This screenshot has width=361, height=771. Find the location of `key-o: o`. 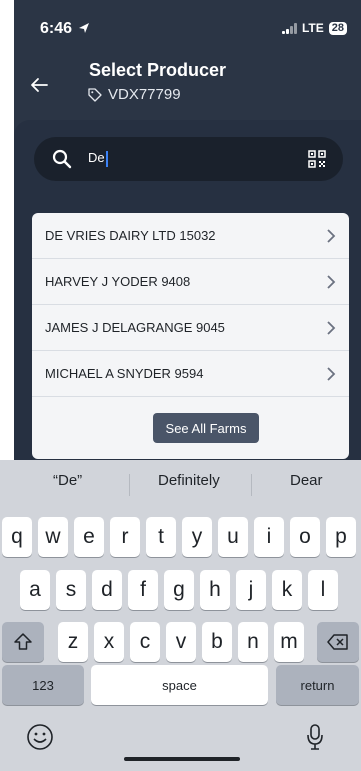

key-o: o is located at coordinates (305, 537).